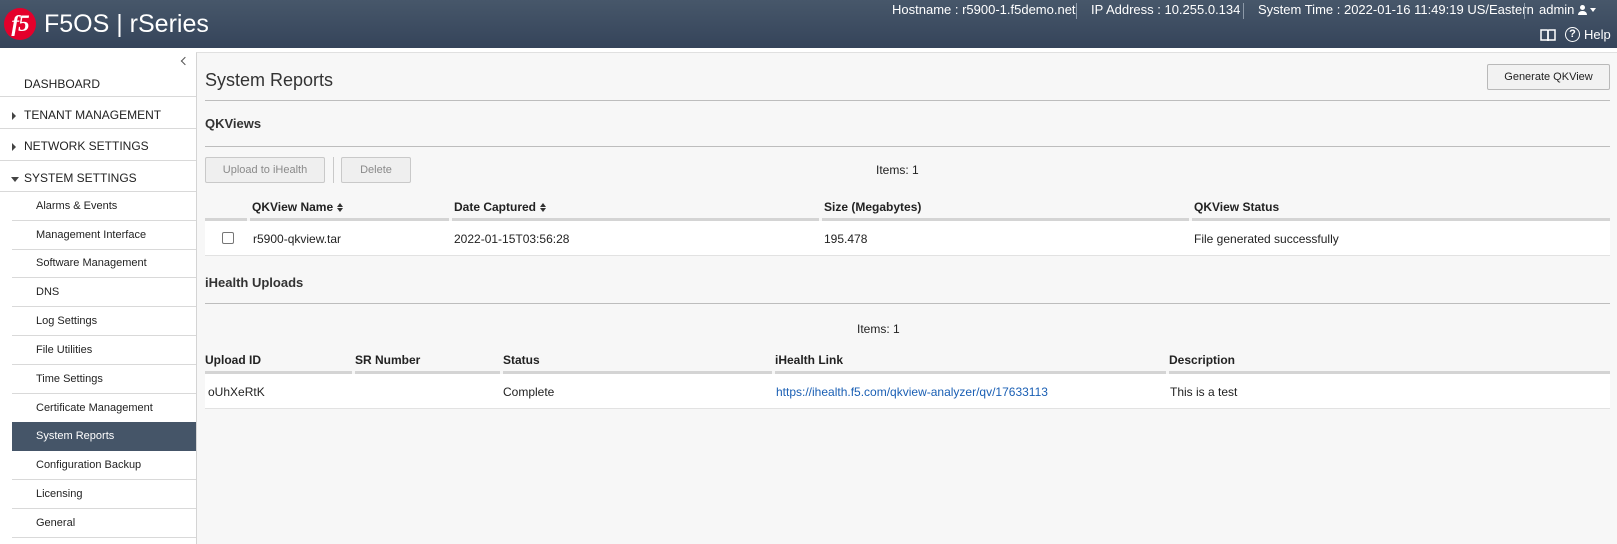  What do you see at coordinates (75, 436) in the screenshot?
I see `sidebar-item-label: System Reports` at bounding box center [75, 436].